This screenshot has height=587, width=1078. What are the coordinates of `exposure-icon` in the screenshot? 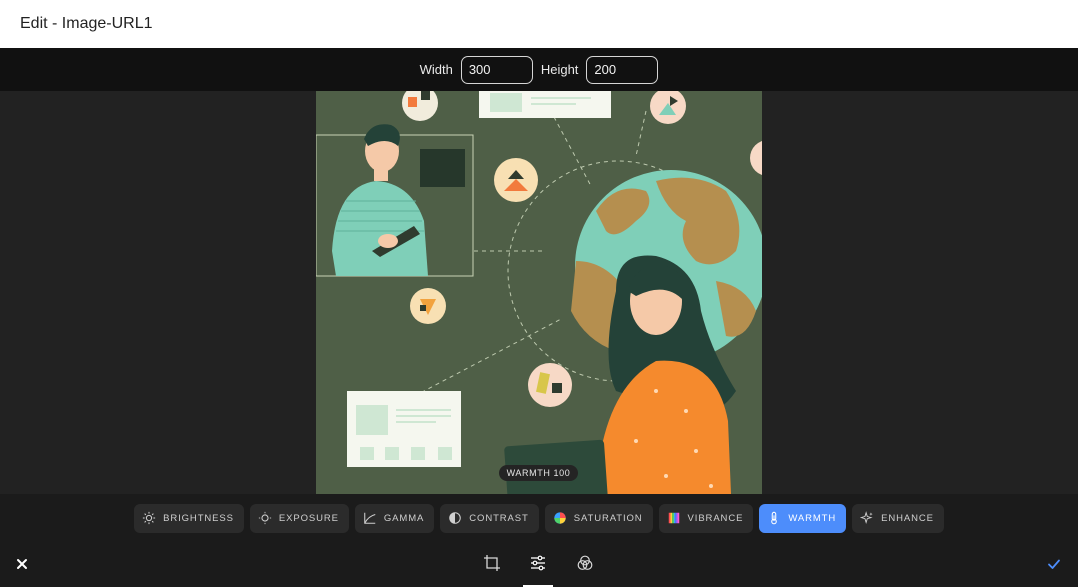 It's located at (264, 518).